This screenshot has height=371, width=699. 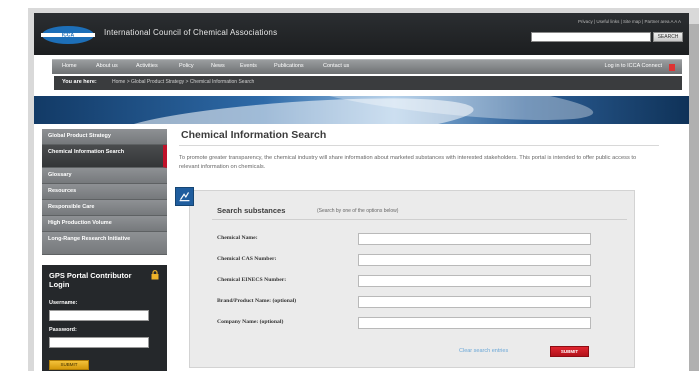 I want to click on nav-item-publications: Publications, so click(x=289, y=66).